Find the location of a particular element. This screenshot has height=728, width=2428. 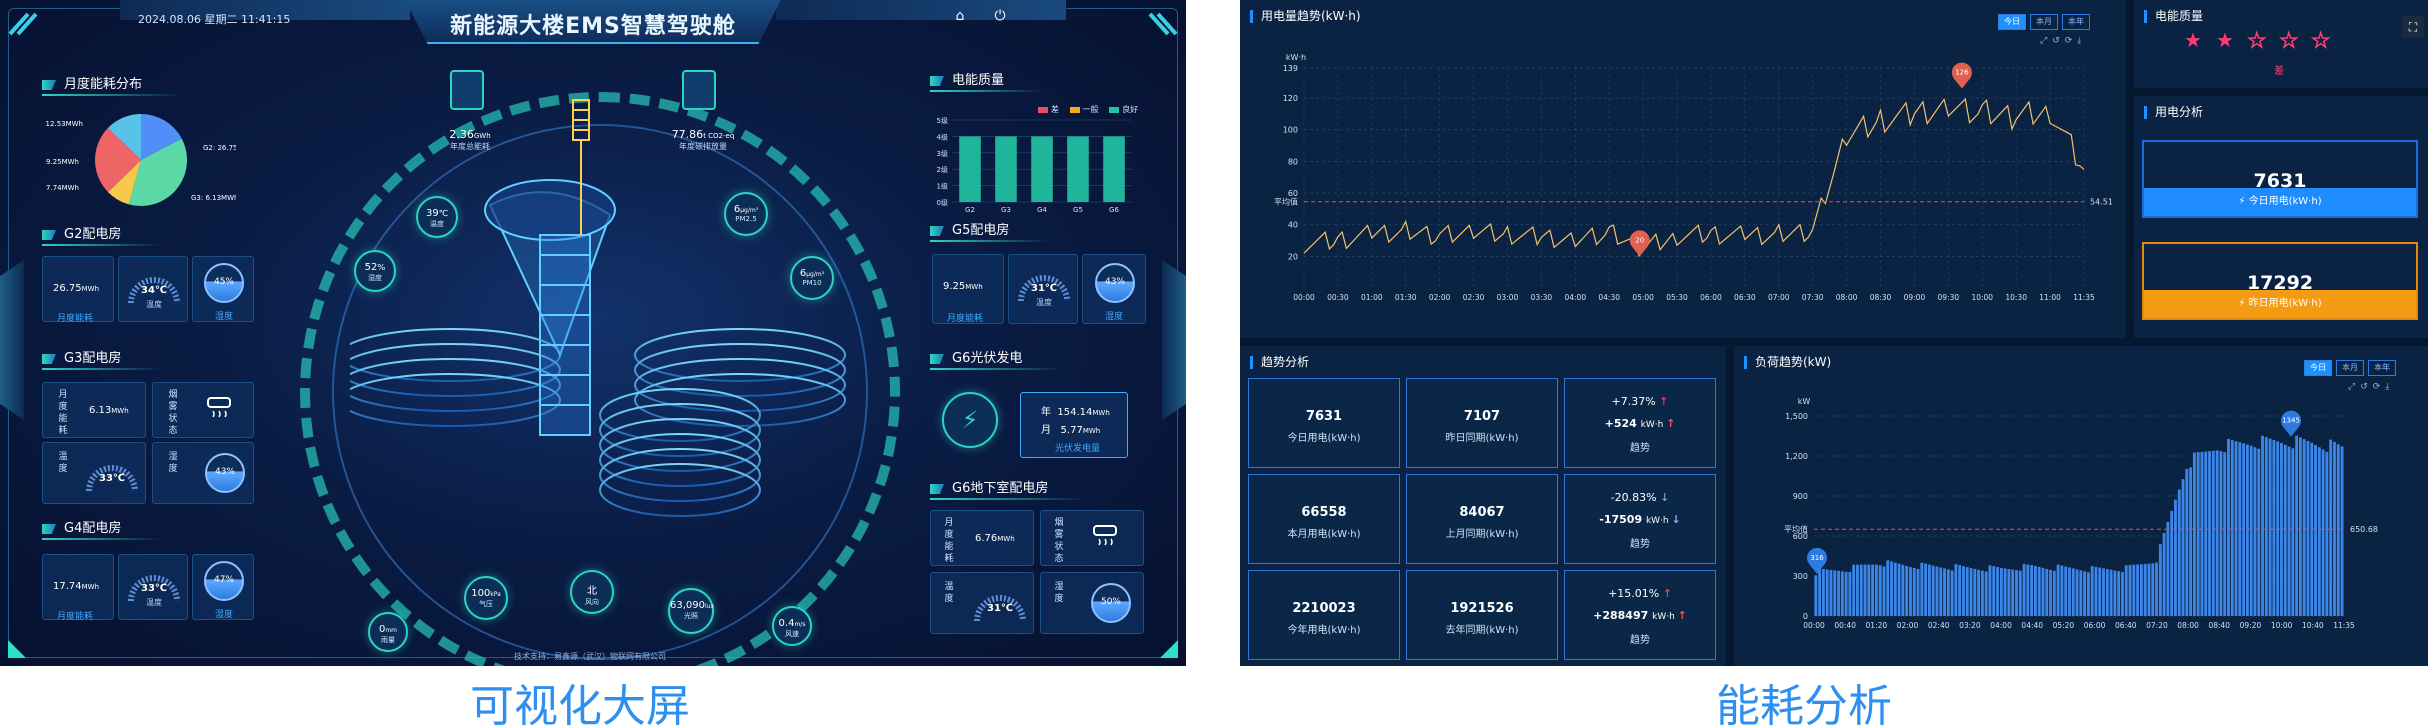

x-tick-label: 00:40 is located at coordinates (1845, 625).